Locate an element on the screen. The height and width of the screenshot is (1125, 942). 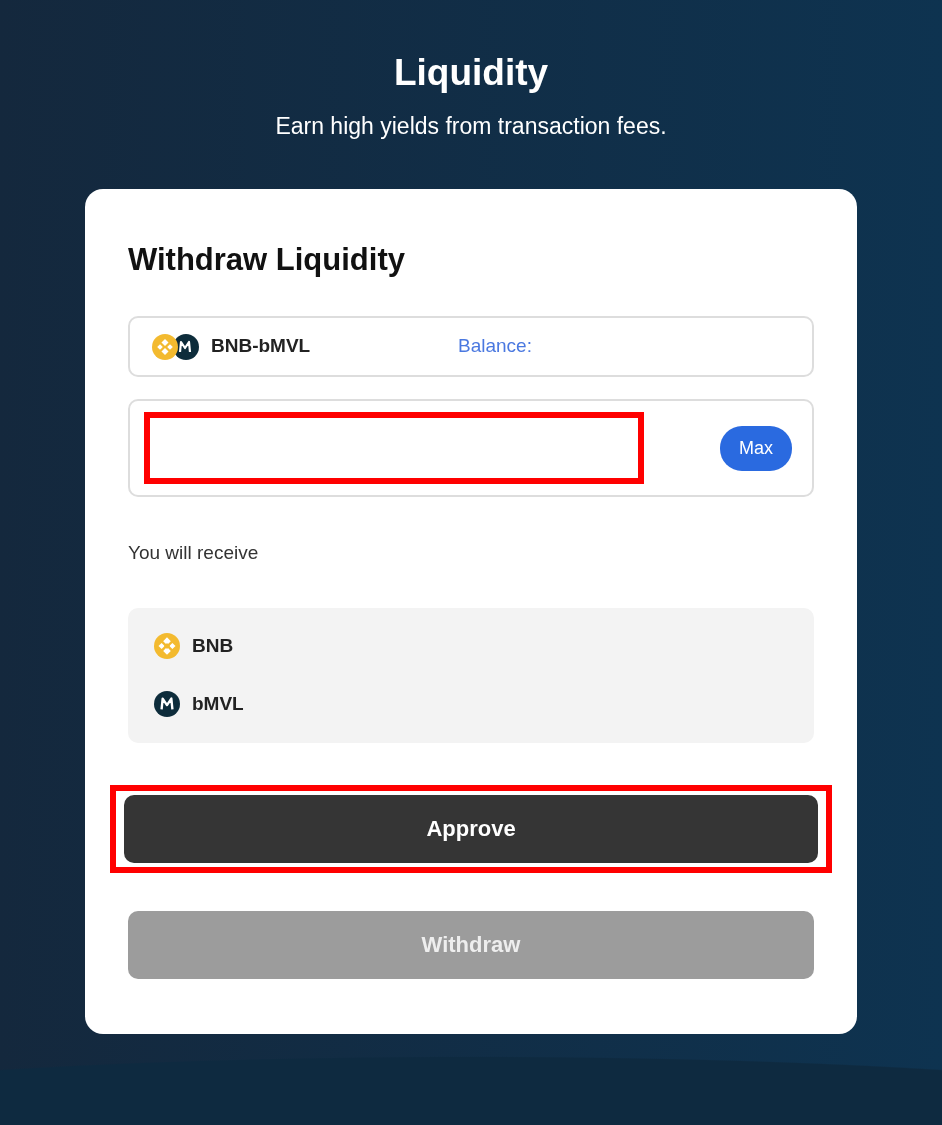
receive-label: You will receive is located at coordinates (194, 553).